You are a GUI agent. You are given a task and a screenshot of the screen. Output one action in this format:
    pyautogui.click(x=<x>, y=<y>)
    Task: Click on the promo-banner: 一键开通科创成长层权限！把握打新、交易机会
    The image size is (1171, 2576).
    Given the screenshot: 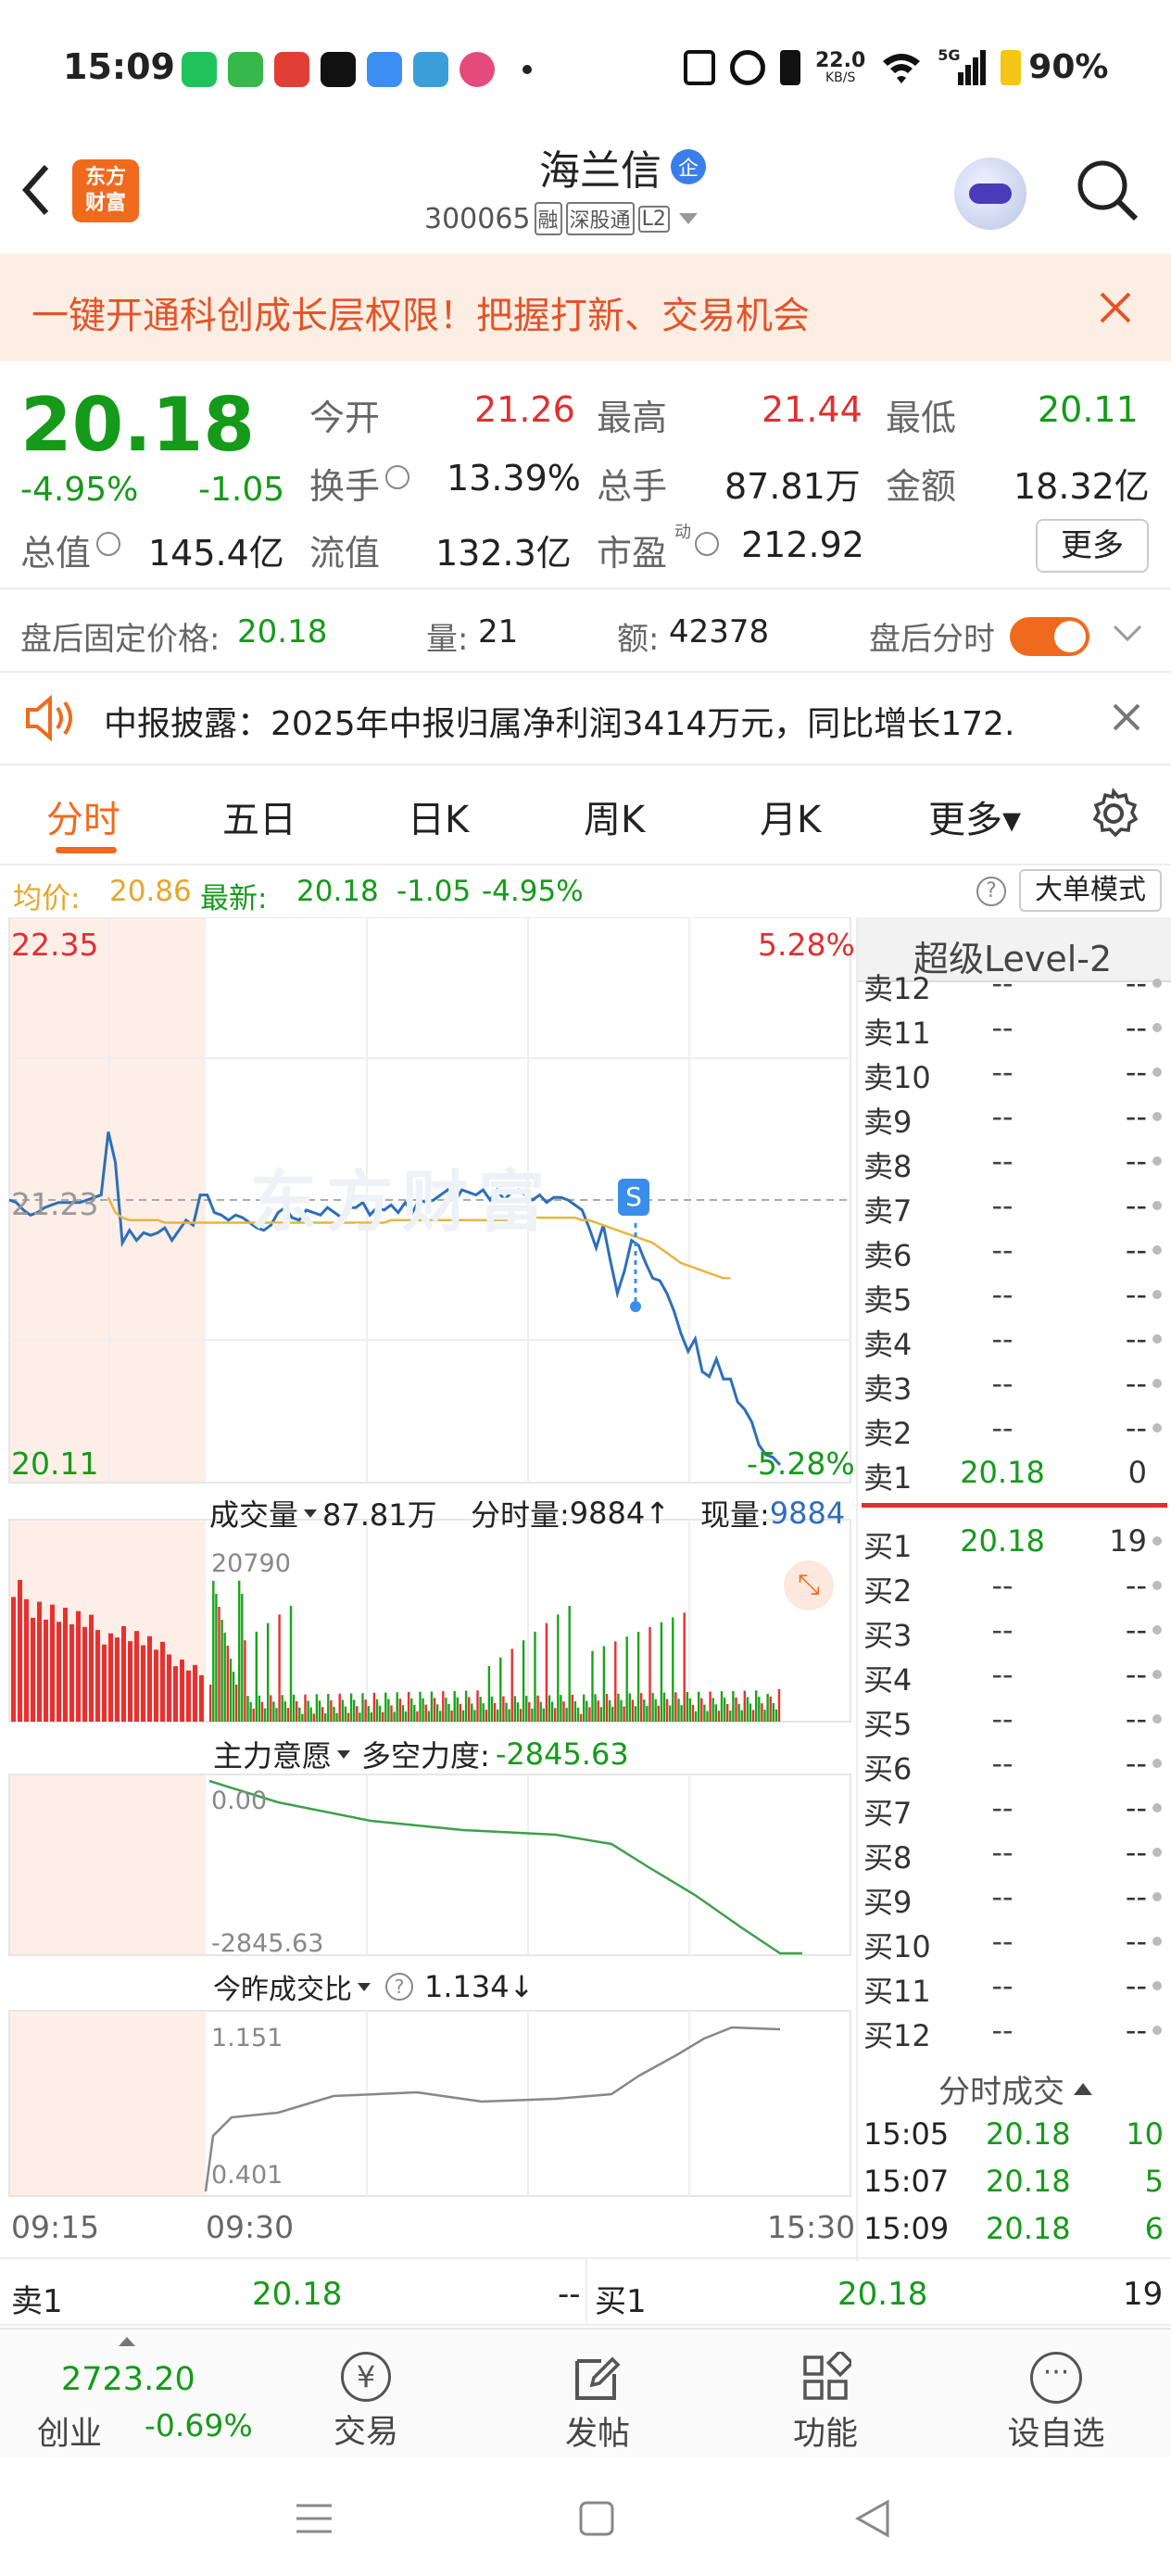 What is the action you would take?
    pyautogui.click(x=585, y=308)
    